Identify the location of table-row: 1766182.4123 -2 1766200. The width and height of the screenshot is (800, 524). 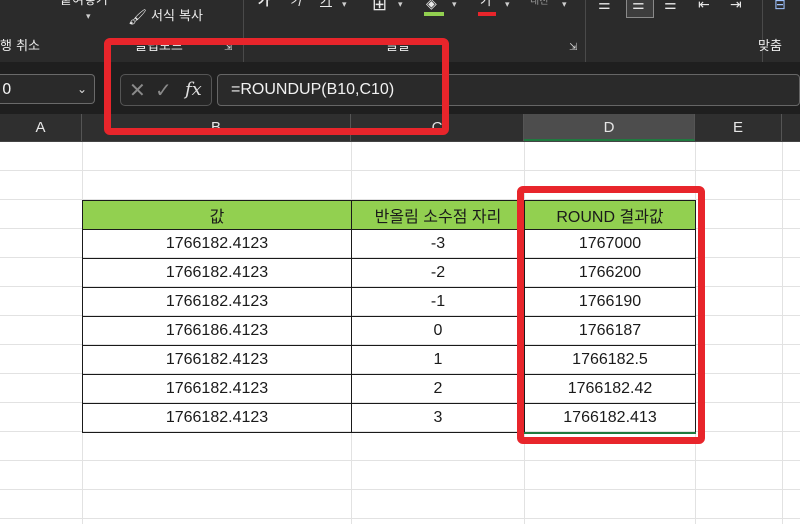
(389, 273).